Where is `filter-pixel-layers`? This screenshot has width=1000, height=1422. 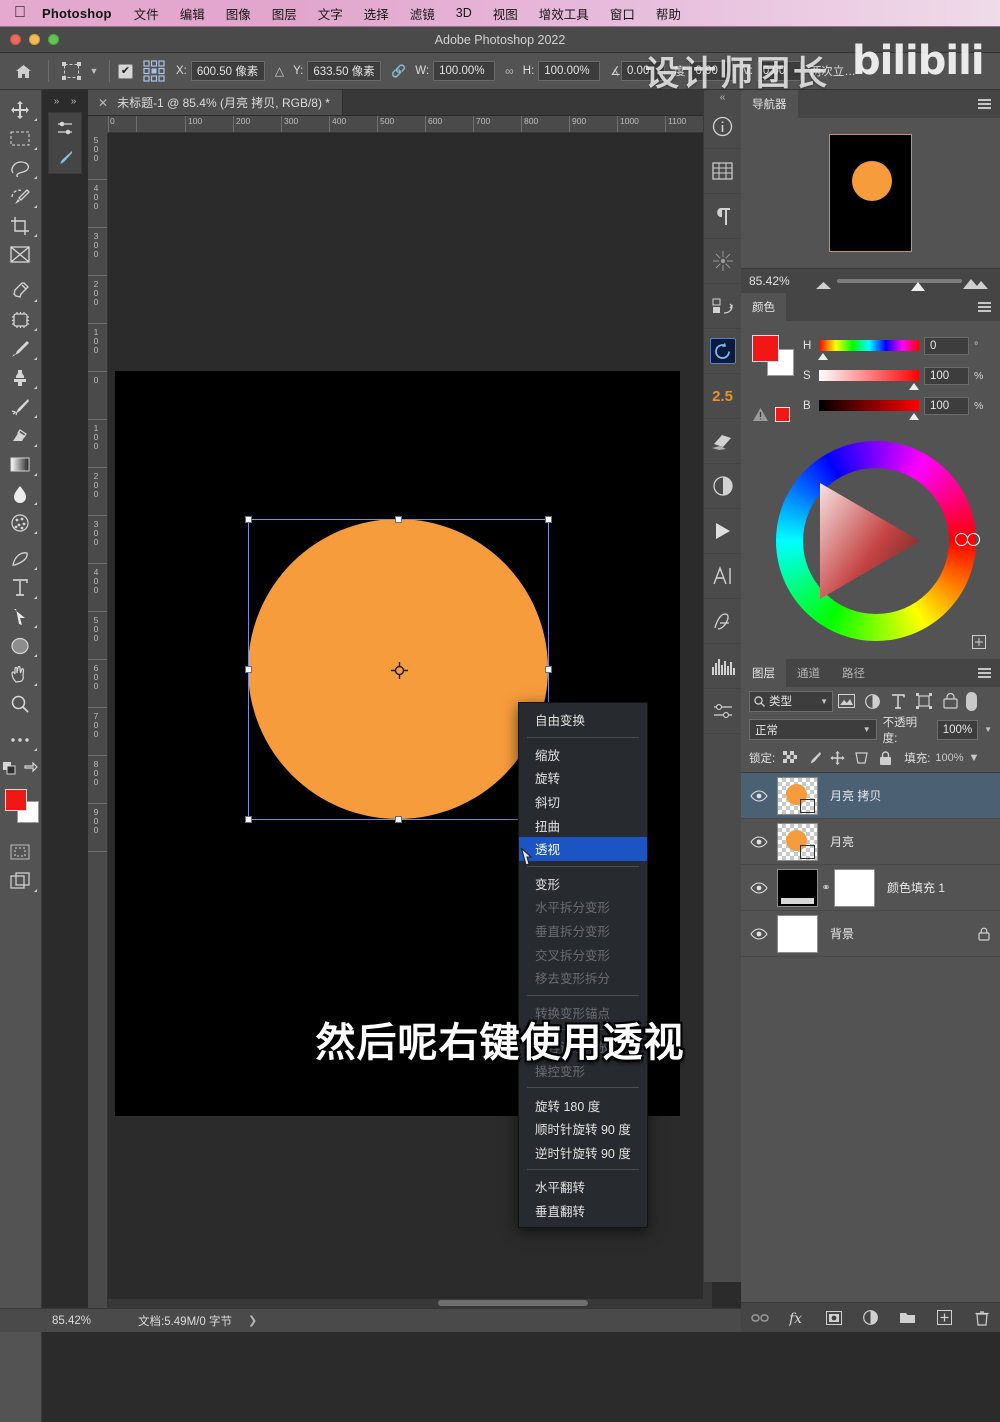 filter-pixel-layers is located at coordinates (846, 701).